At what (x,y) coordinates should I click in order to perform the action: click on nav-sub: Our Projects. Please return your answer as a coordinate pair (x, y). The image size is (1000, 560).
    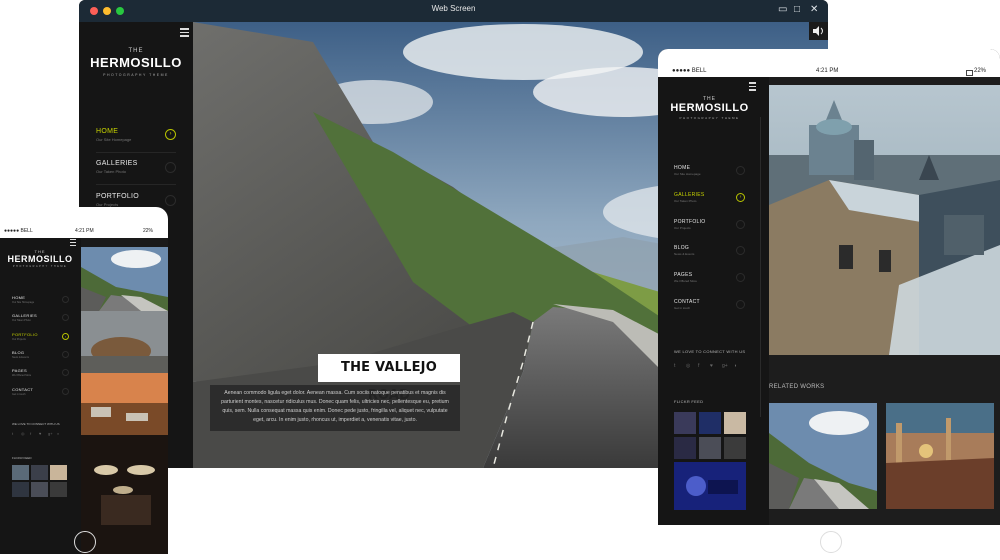
    Looking at the image, I should click on (682, 228).